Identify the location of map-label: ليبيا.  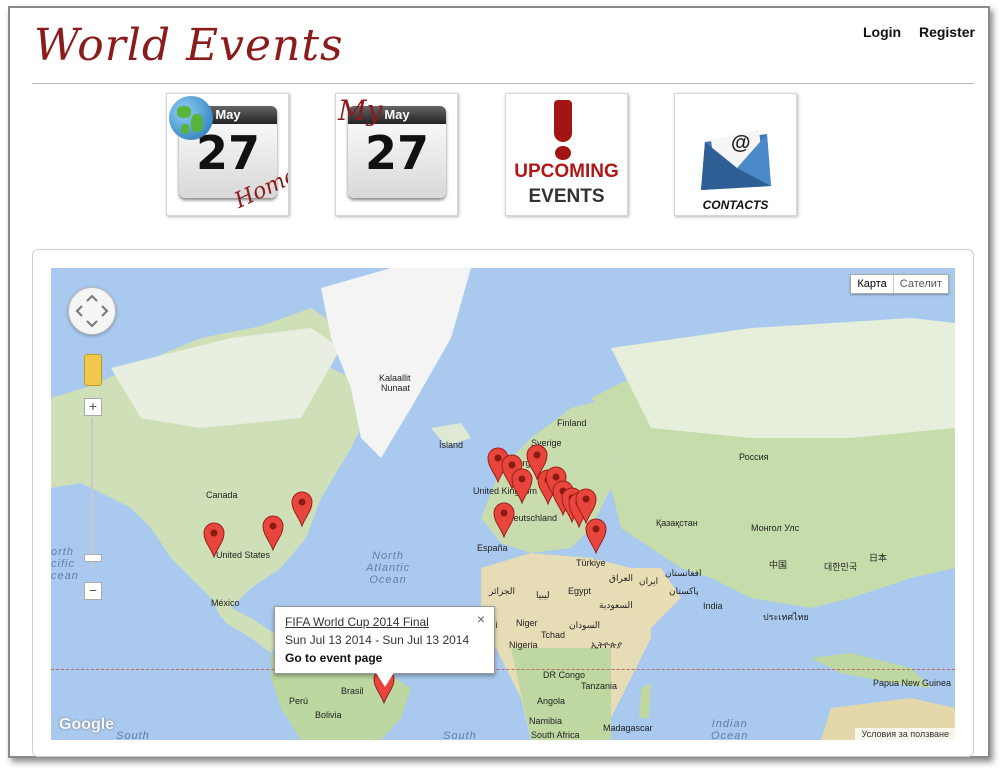
(543, 595).